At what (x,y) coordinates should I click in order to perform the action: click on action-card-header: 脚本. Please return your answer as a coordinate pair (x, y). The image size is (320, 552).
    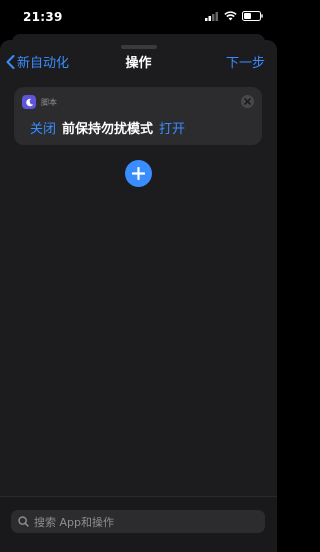
    Looking at the image, I should click on (39, 102).